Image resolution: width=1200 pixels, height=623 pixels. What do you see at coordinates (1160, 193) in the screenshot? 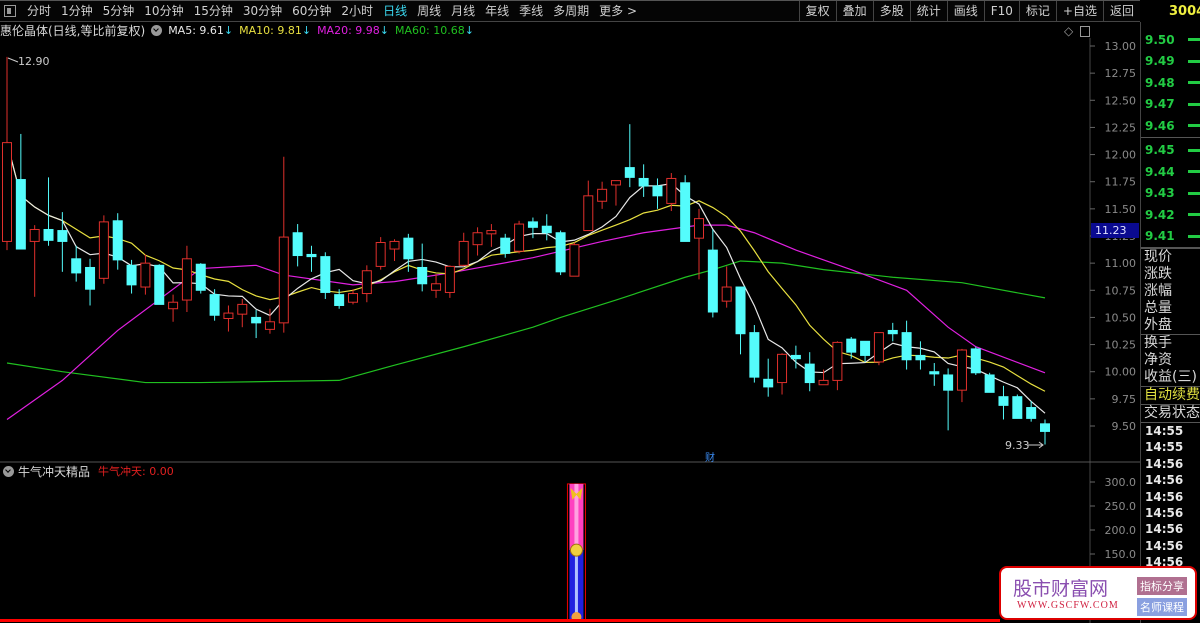
I see `bid-price: 9.43` at bounding box center [1160, 193].